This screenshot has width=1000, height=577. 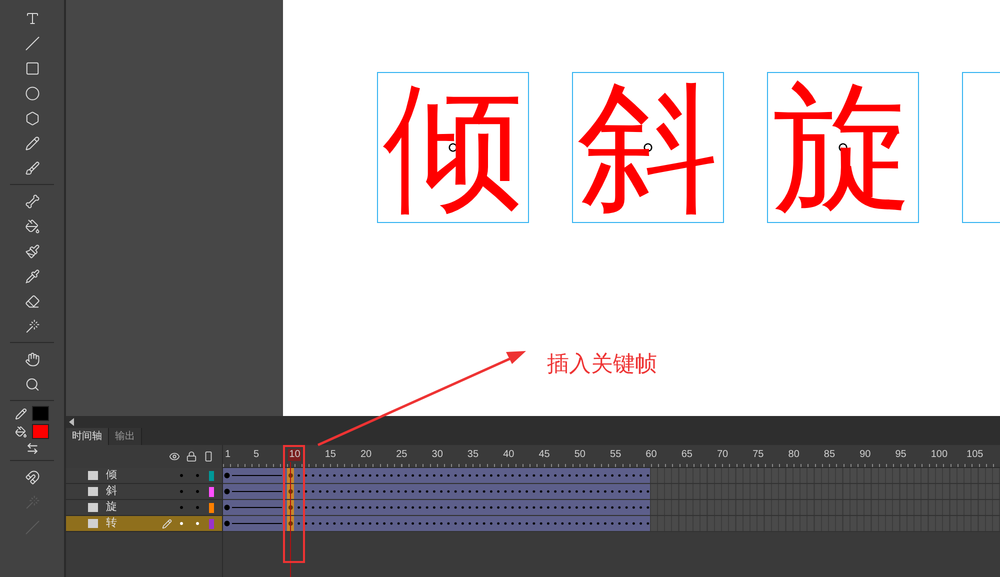 I want to click on bone-tool-icon, so click(x=32, y=201).